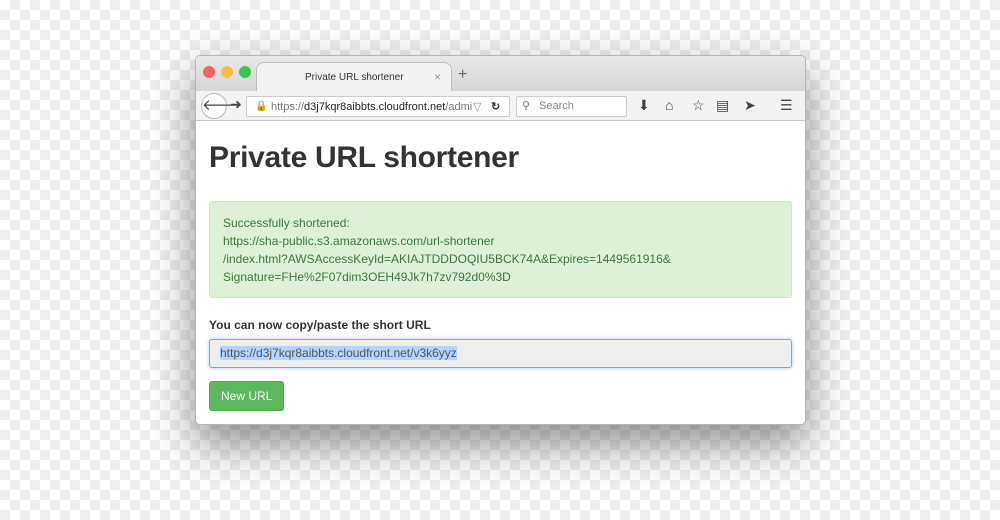 Image resolution: width=1000 pixels, height=520 pixels. What do you see at coordinates (644, 105) in the screenshot?
I see `download-icon: ⬇` at bounding box center [644, 105].